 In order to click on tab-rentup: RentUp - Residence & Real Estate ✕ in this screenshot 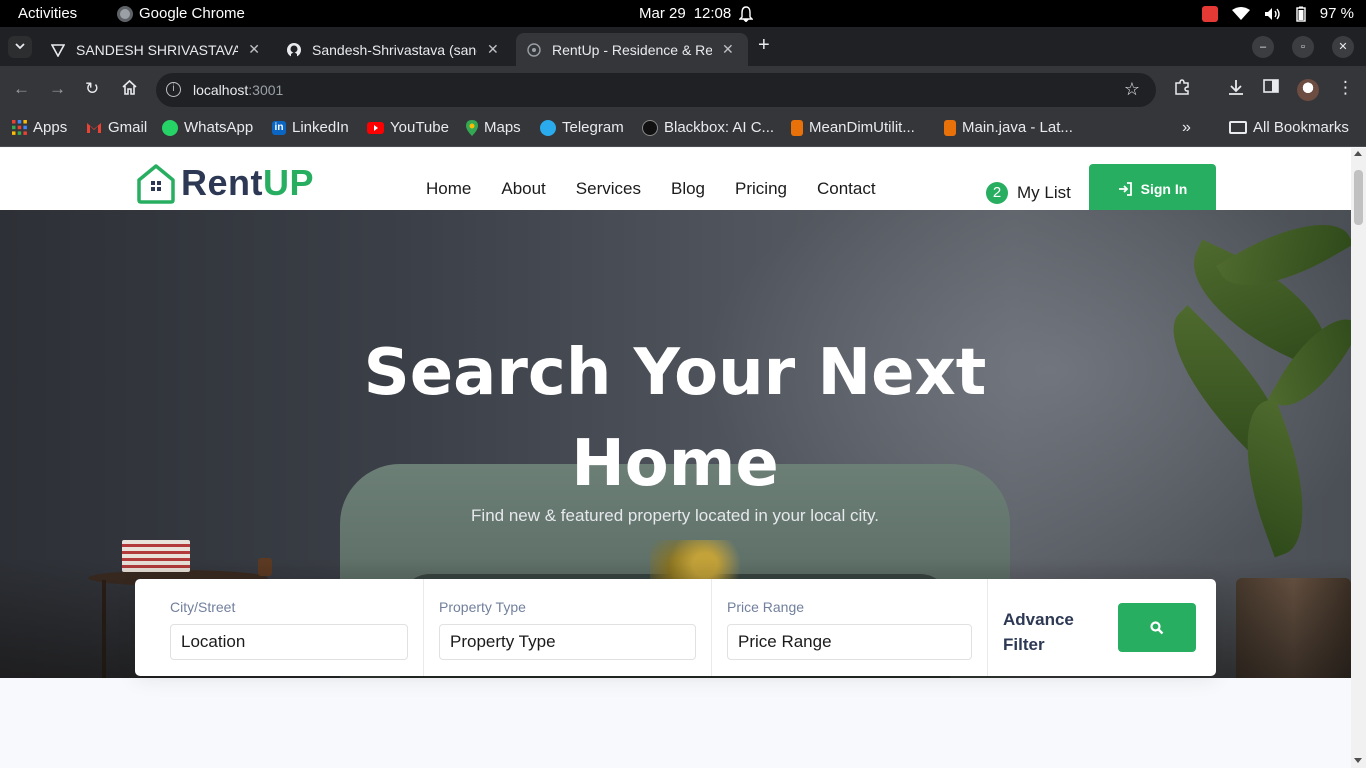, I will do `click(632, 49)`.